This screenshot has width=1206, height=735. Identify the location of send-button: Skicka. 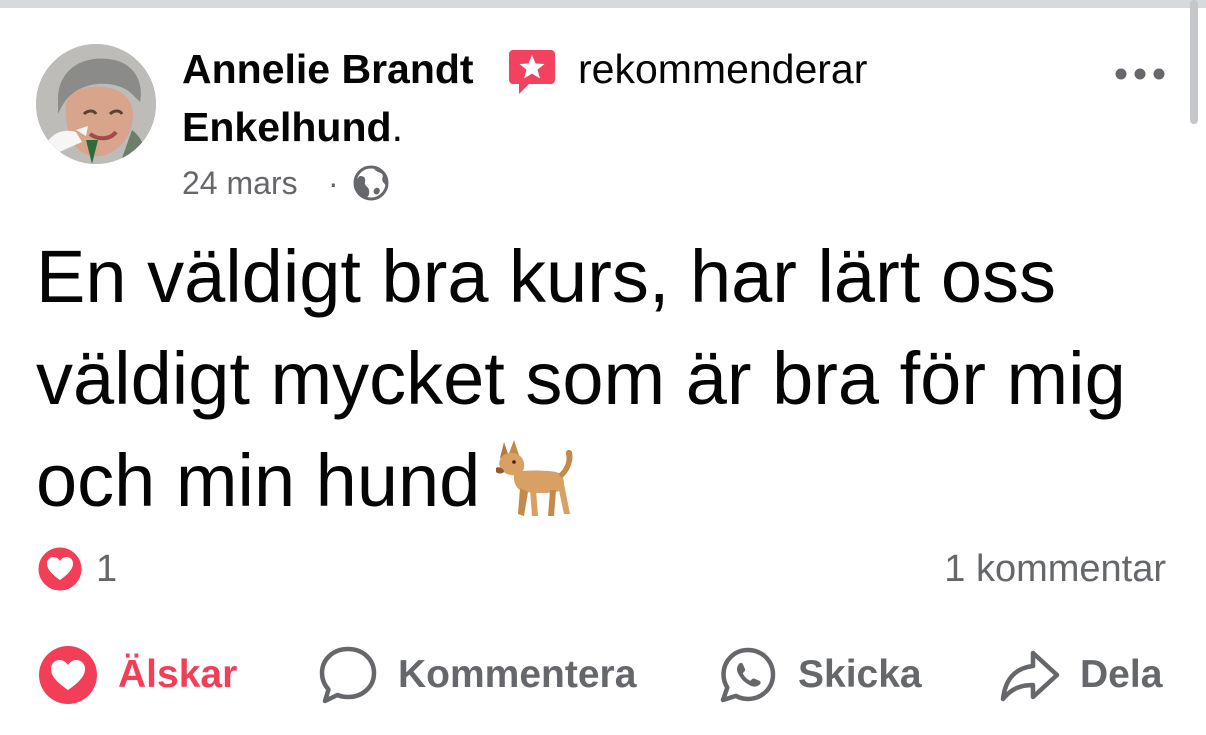
(820, 675).